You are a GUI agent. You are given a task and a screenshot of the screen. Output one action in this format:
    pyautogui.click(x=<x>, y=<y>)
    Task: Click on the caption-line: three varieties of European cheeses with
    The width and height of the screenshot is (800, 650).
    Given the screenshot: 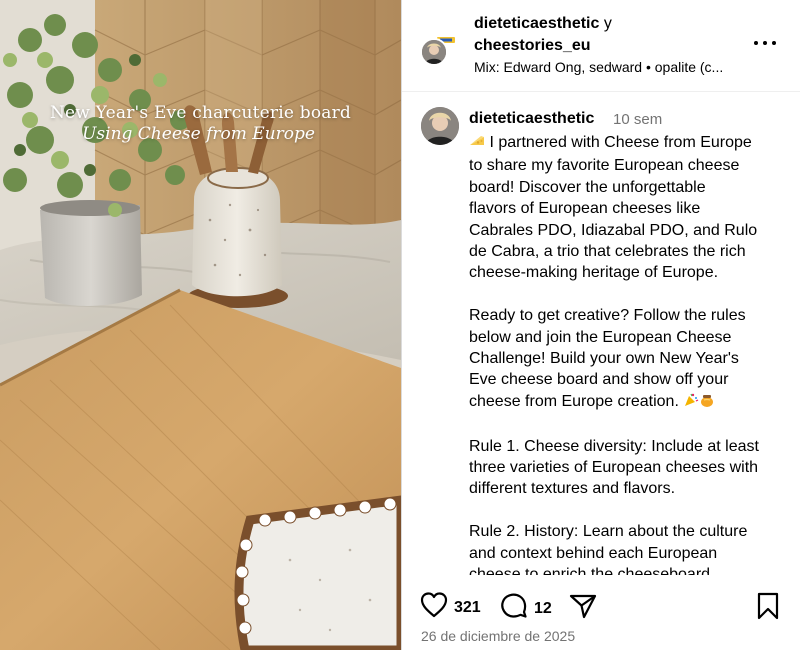 What is the action you would take?
    pyautogui.click(x=614, y=468)
    